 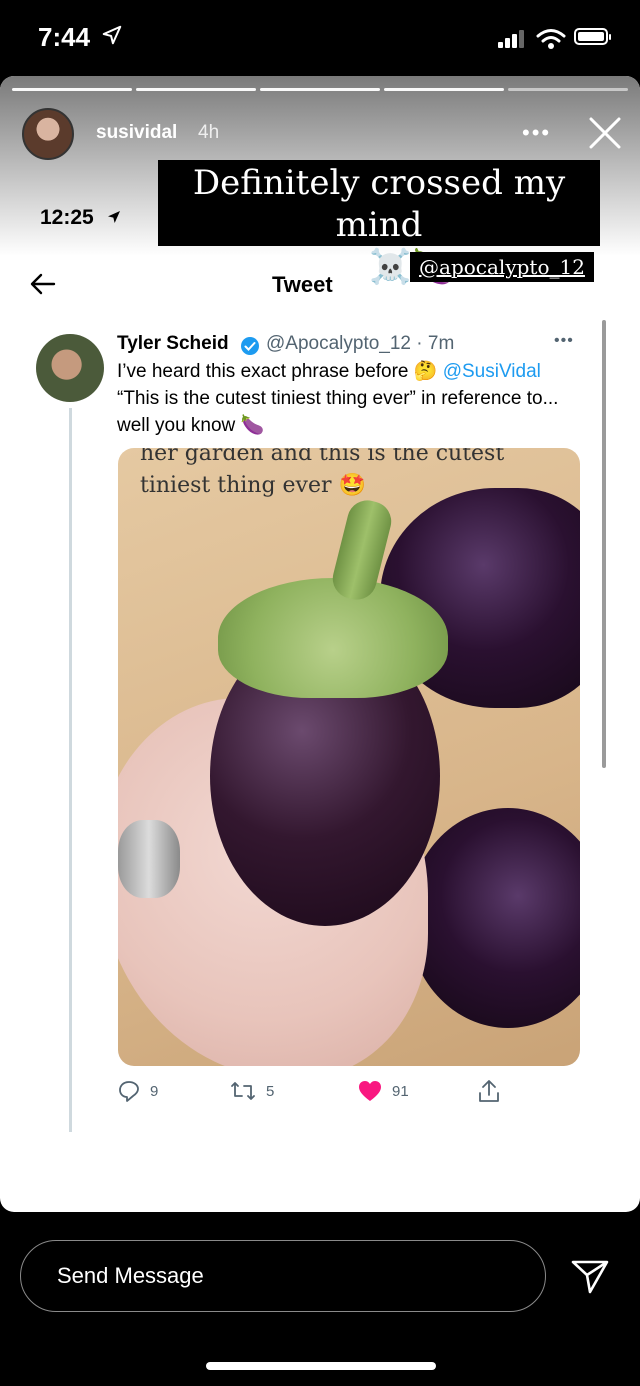 What do you see at coordinates (370, 1091) in the screenshot?
I see `heart-icon` at bounding box center [370, 1091].